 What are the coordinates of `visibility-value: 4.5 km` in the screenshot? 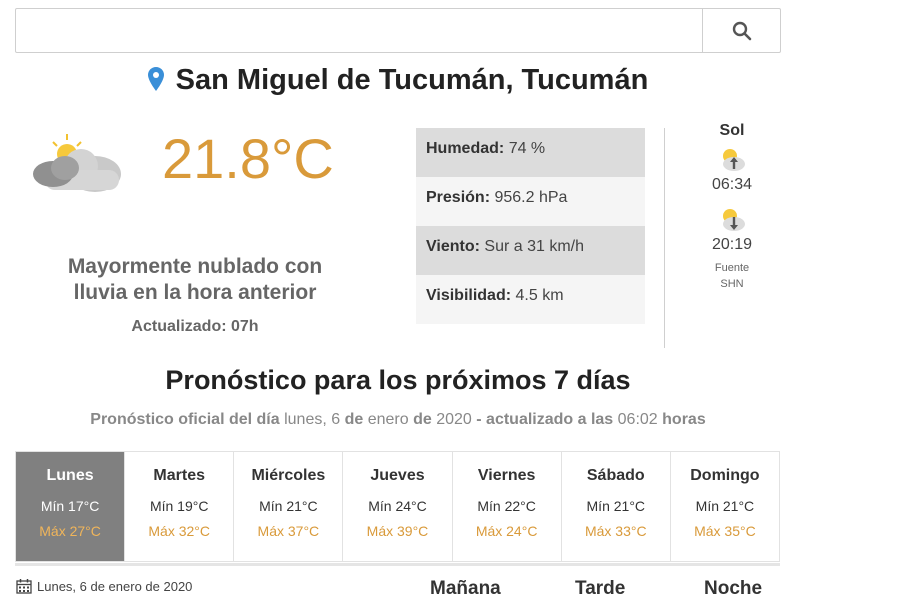 It's located at (539, 295).